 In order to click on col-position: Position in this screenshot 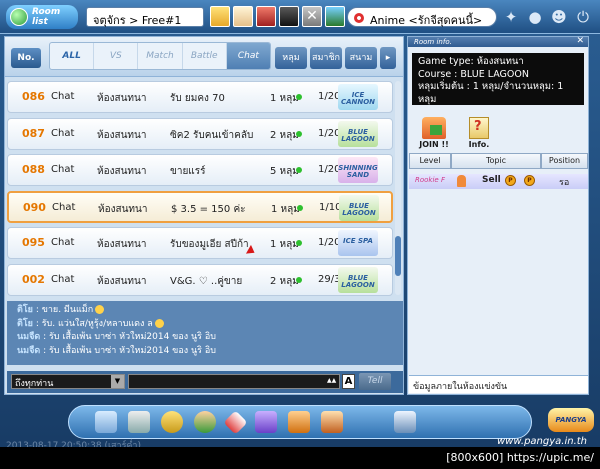, I will do `click(564, 161)`.